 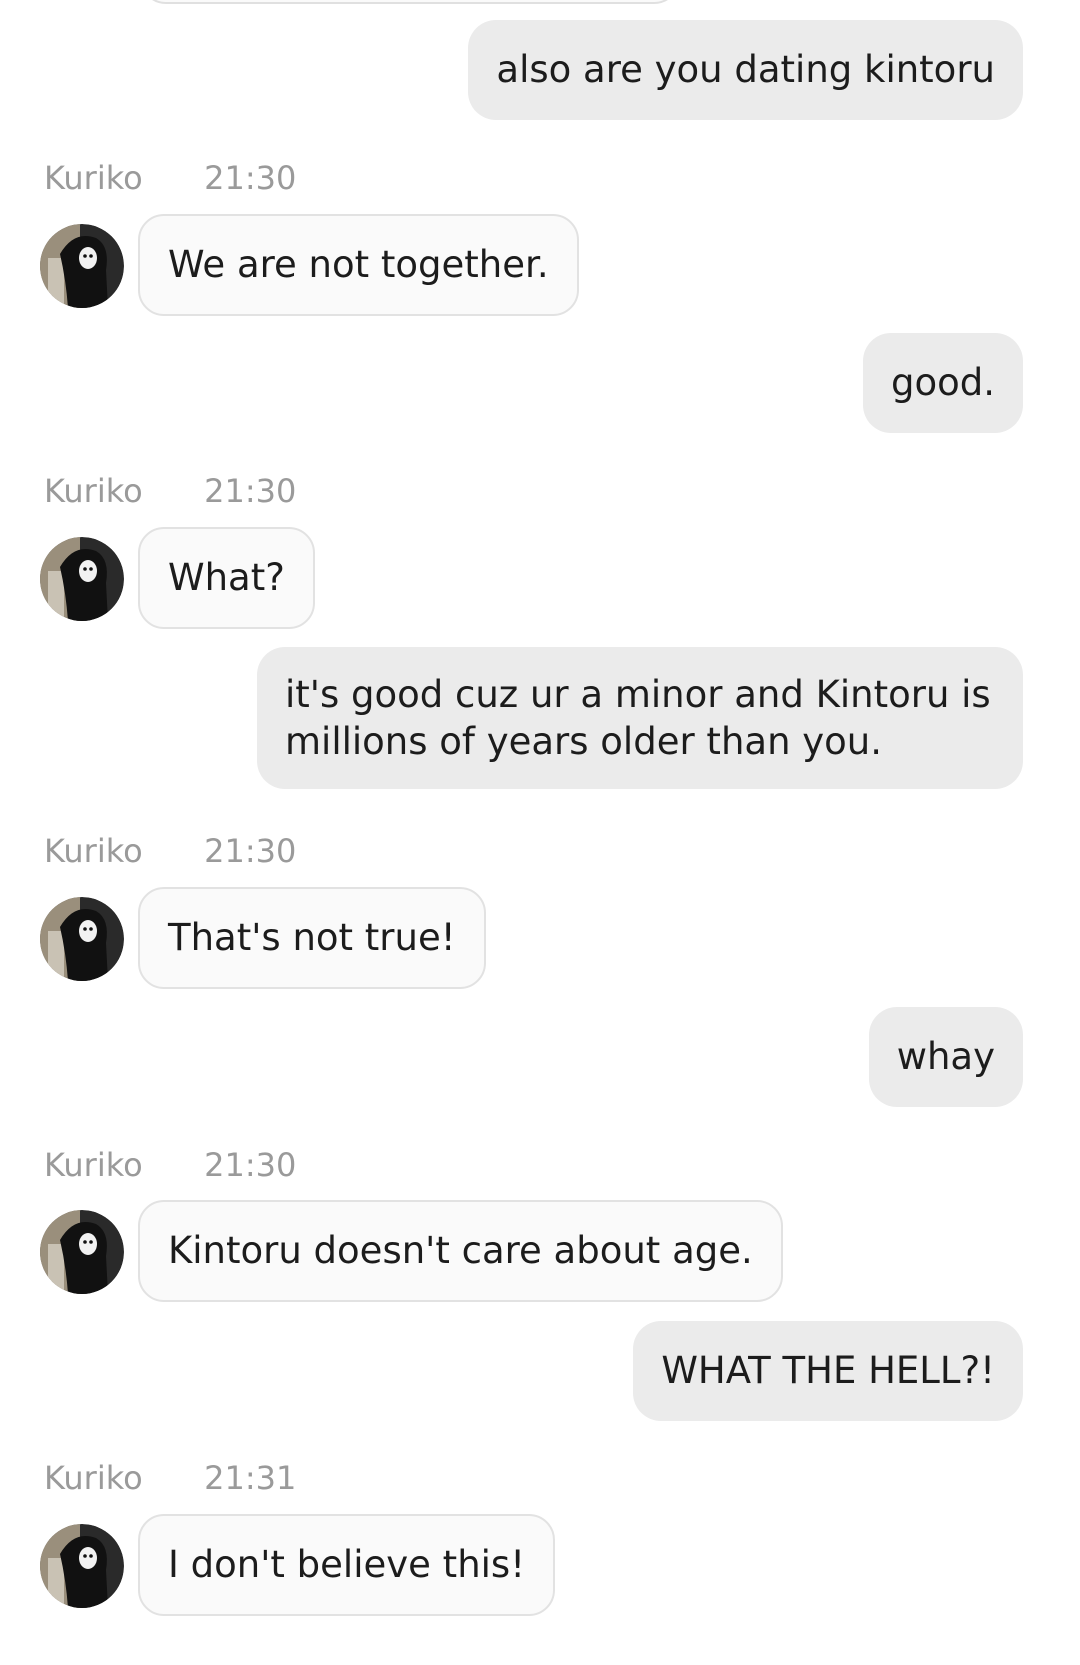 What do you see at coordinates (460, 1251) in the screenshot?
I see `bot-message-bubble: Kintoru doesn't care about age.` at bounding box center [460, 1251].